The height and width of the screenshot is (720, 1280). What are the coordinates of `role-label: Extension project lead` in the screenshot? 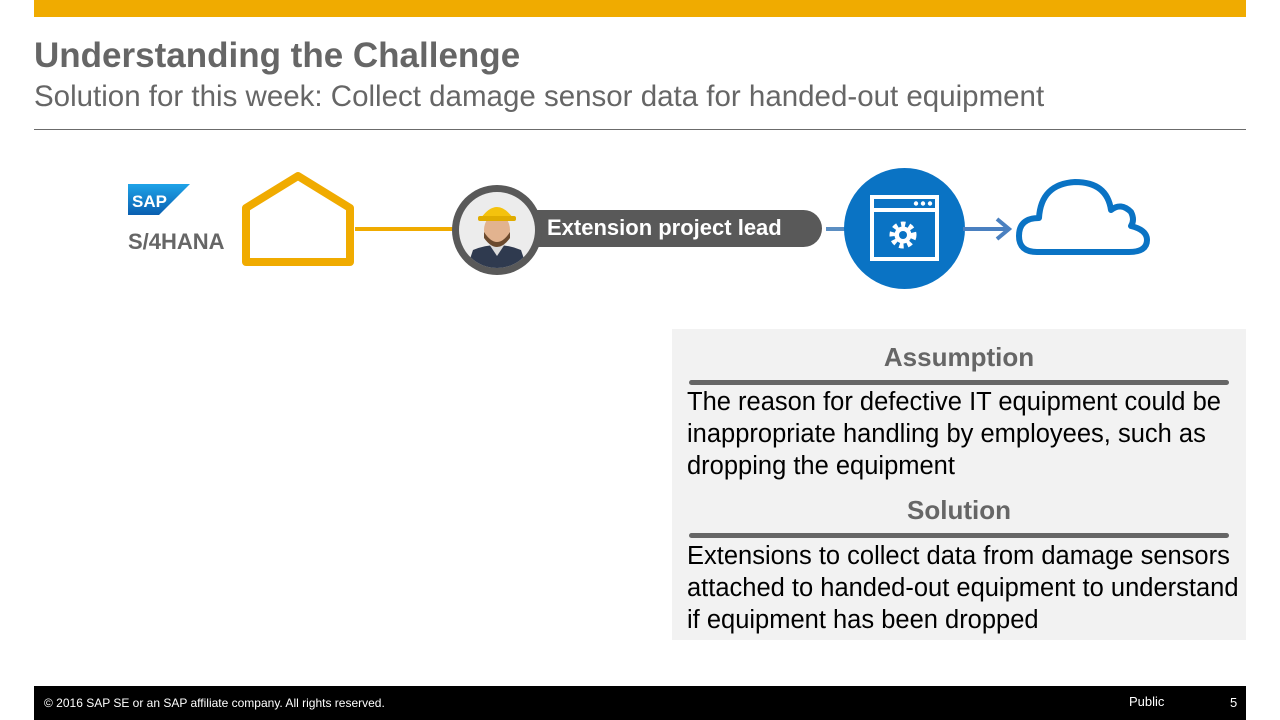 It's located at (664, 227).